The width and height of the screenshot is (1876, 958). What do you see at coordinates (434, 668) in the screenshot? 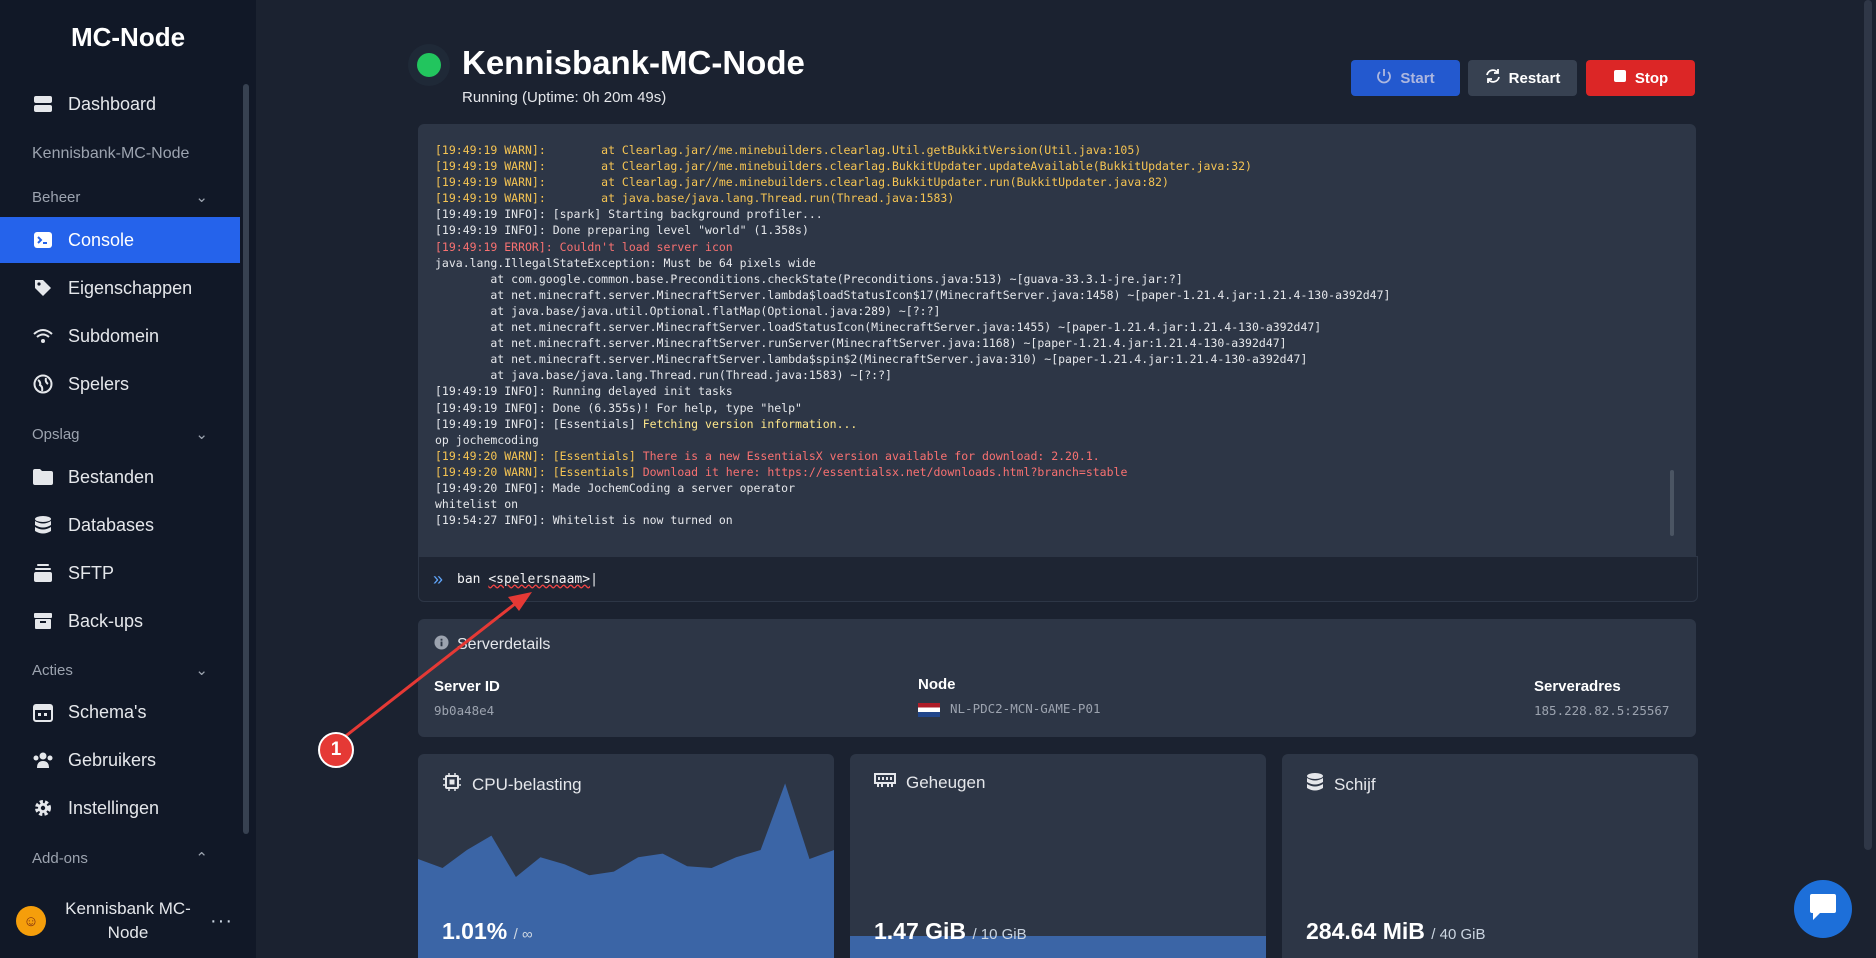
I see `annotation-arrow` at bounding box center [434, 668].